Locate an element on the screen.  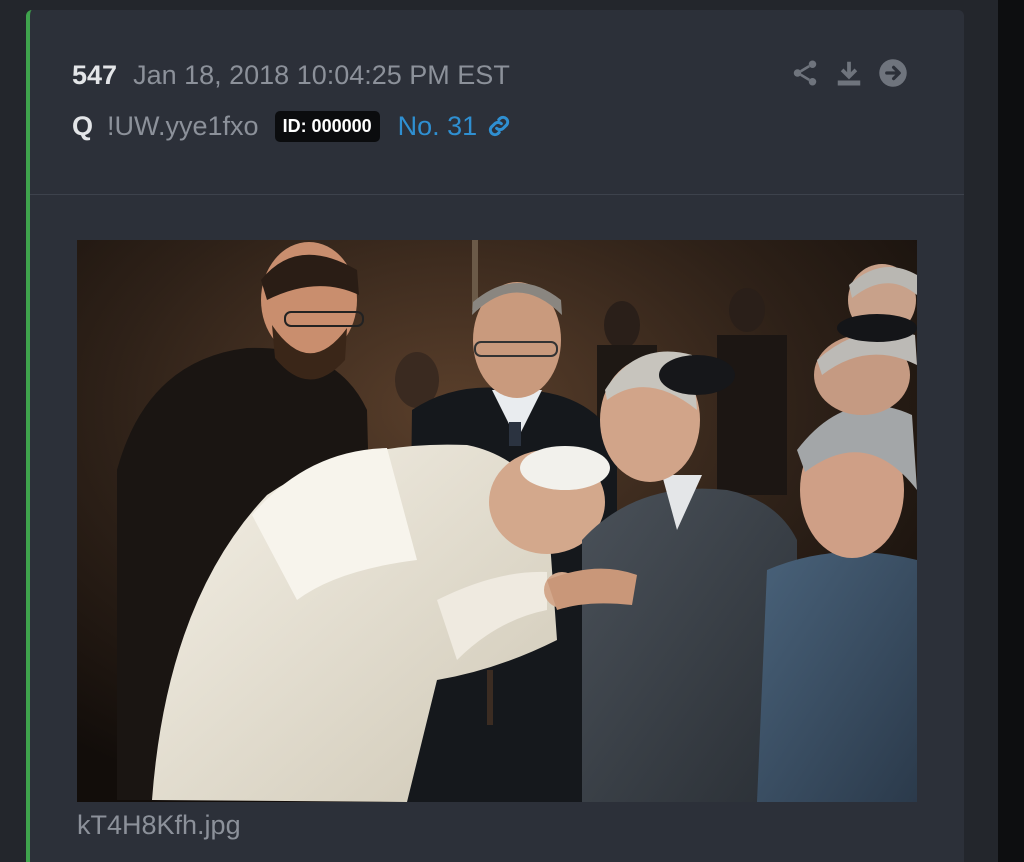
post-author: Q is located at coordinates (83, 125).